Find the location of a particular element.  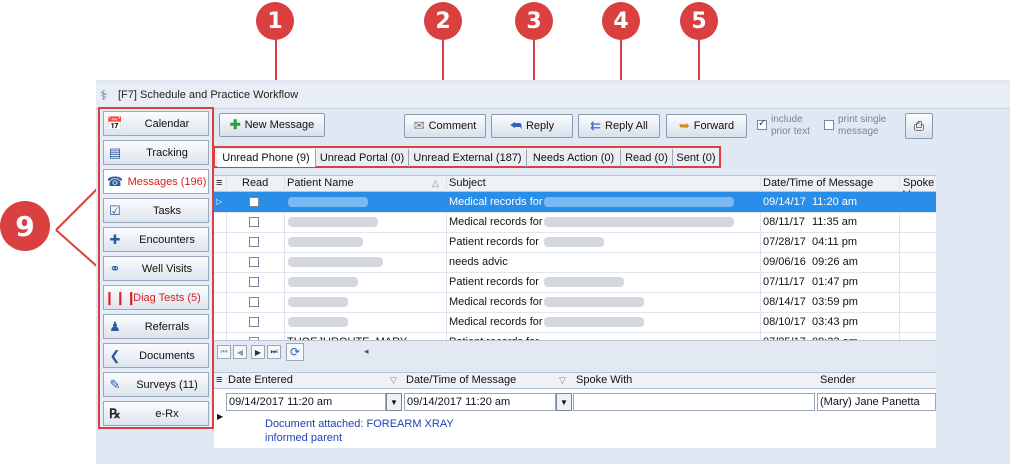

time-cell: 04:11 pm is located at coordinates (835, 242).